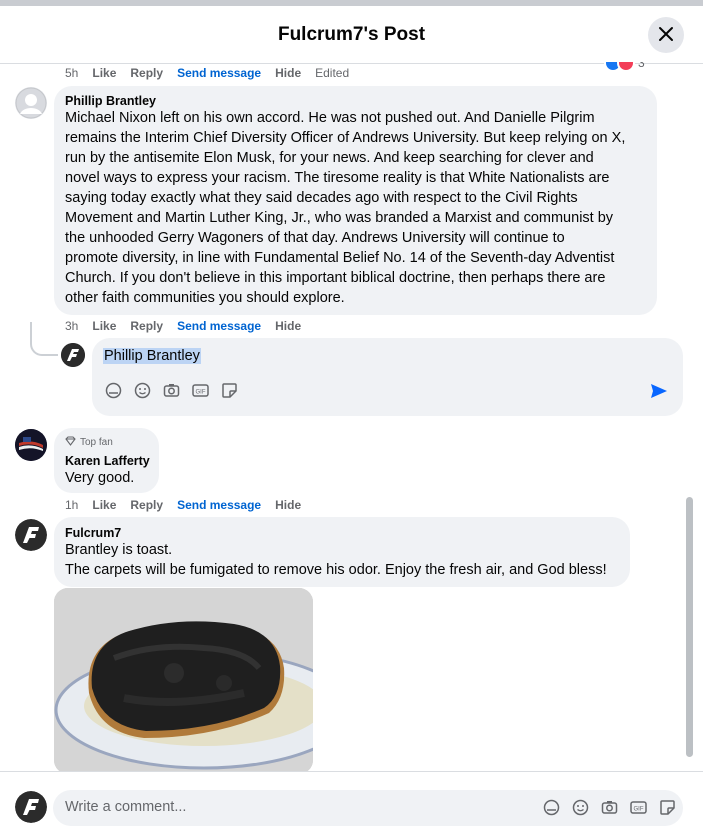  I want to click on dialog-title: Fulcrum7's Post, so click(351, 34).